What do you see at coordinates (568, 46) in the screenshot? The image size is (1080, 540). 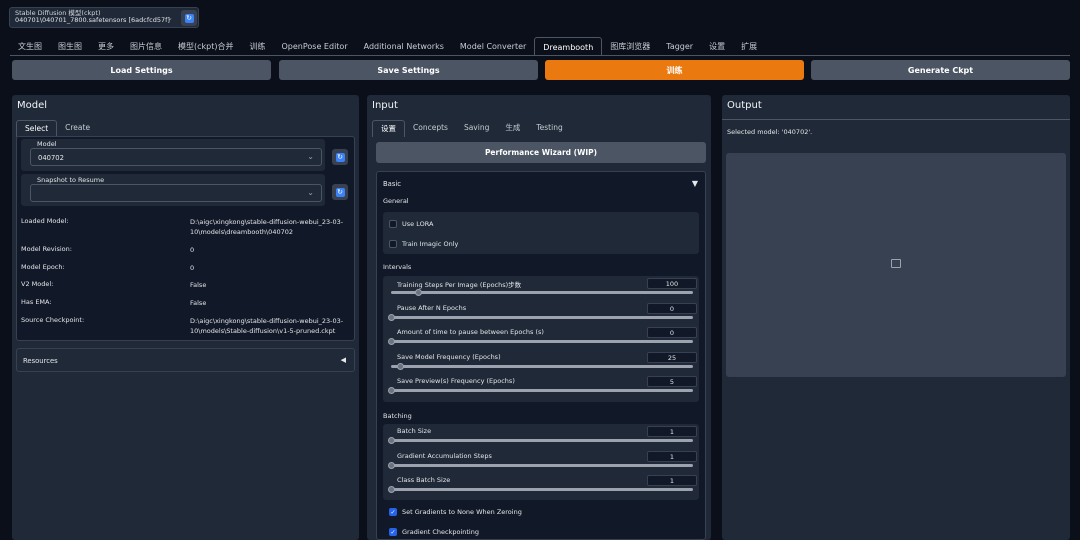 I see `tab-main-9: Dreambooth` at bounding box center [568, 46].